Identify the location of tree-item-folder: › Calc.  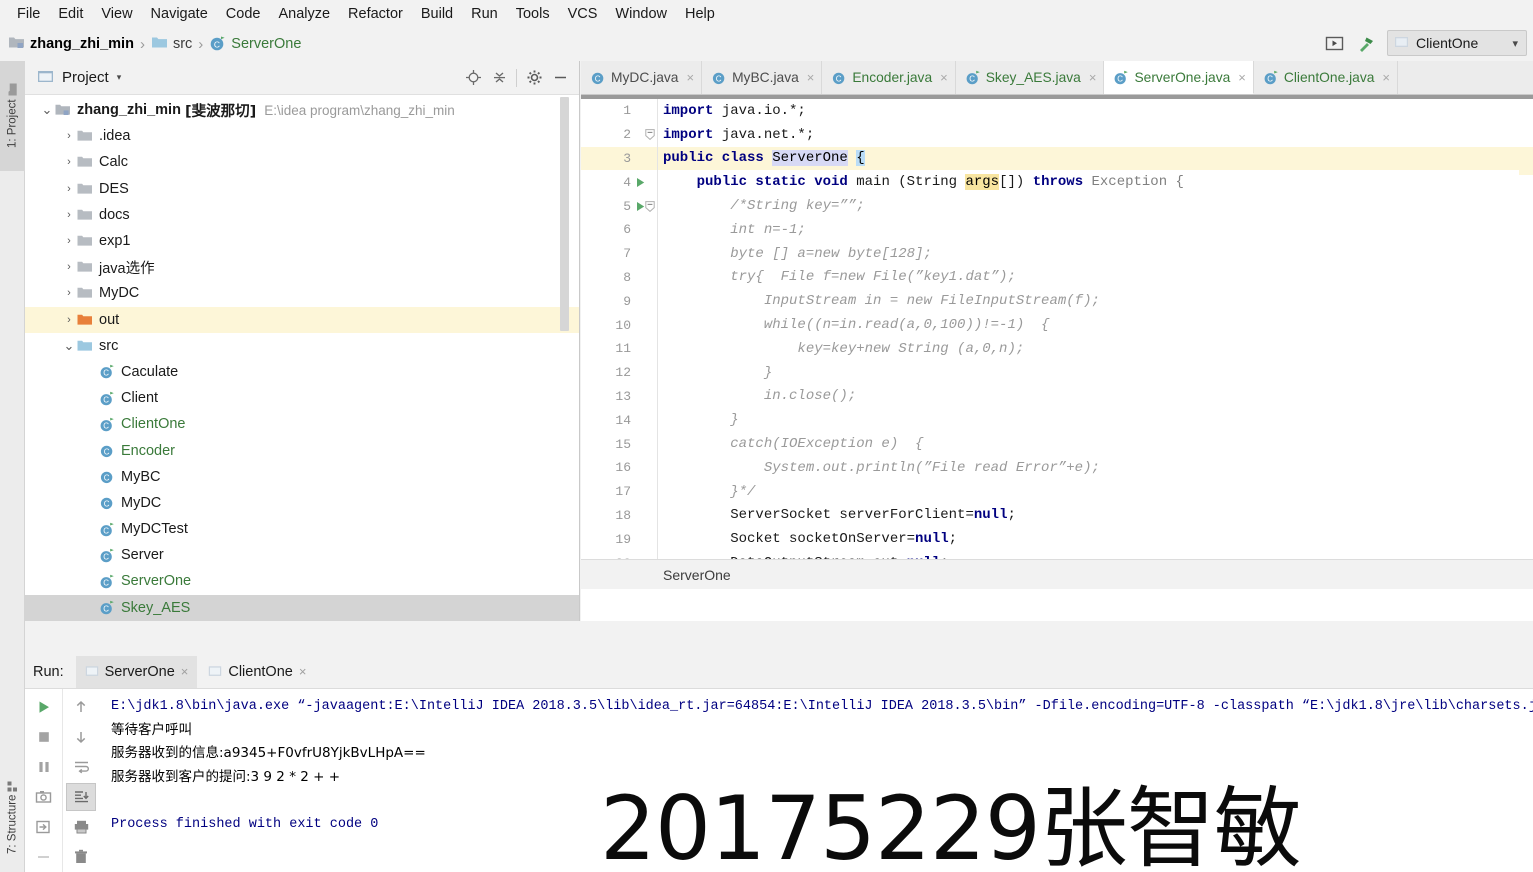
(302, 162).